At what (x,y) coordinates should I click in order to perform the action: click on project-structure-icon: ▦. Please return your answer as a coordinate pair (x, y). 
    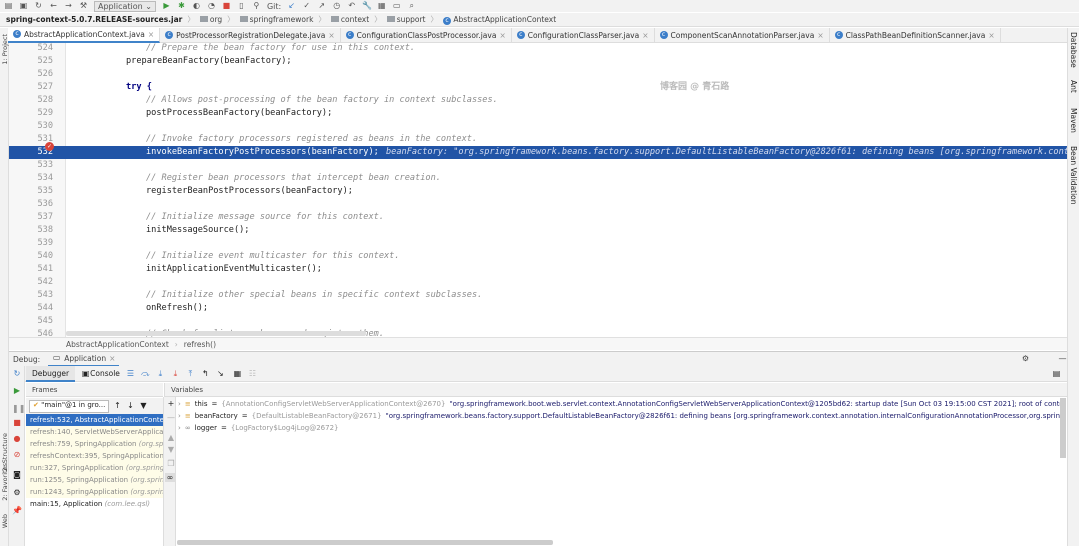
    Looking at the image, I should click on (381, 6).